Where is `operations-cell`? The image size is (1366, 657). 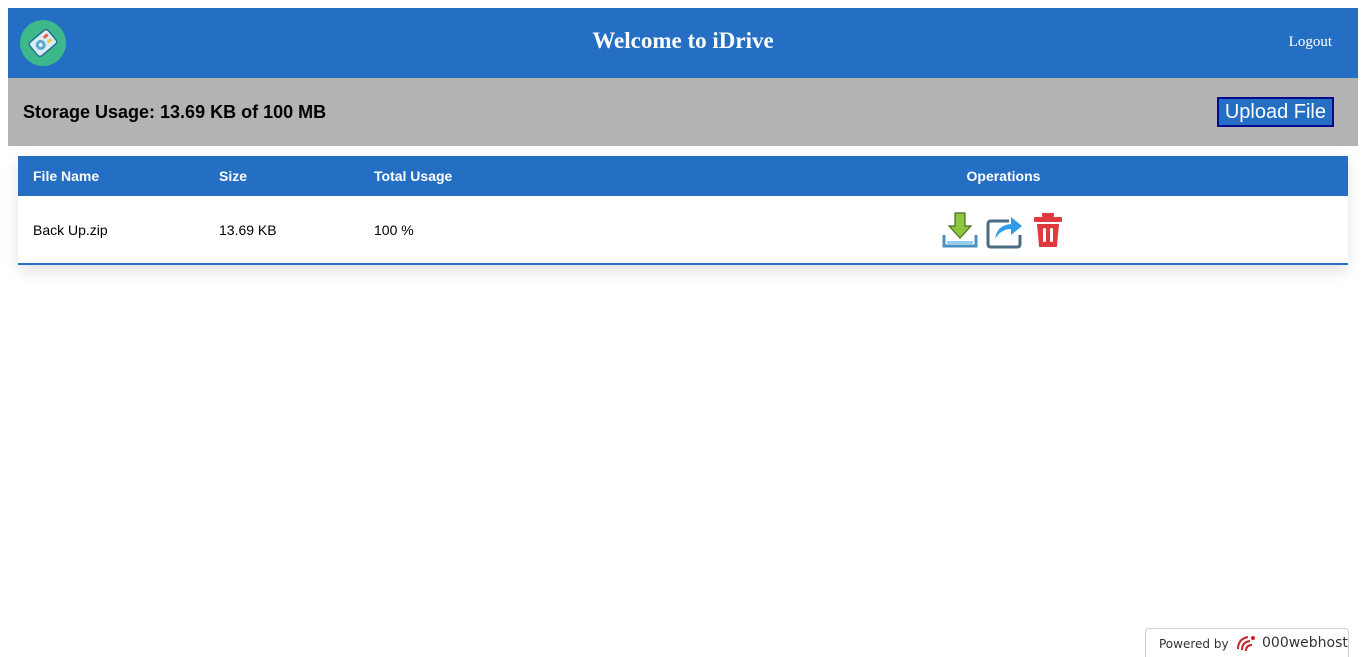
operations-cell is located at coordinates (1003, 230).